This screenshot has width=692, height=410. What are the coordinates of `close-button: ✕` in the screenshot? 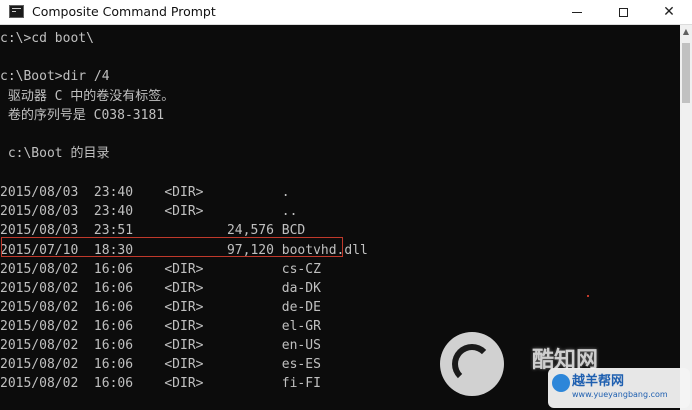 It's located at (669, 12).